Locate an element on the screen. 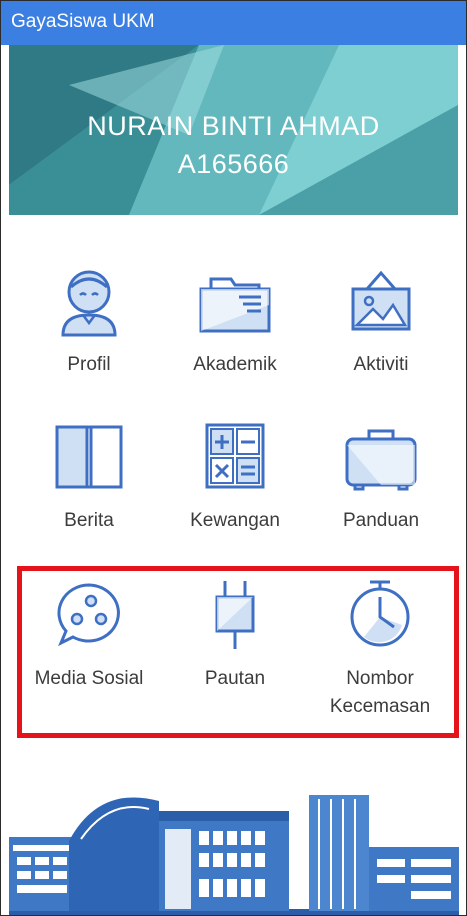 The width and height of the screenshot is (467, 916). menu-tile-nombor-kecemasan: Nombor Kecemasan is located at coordinates (380, 650).